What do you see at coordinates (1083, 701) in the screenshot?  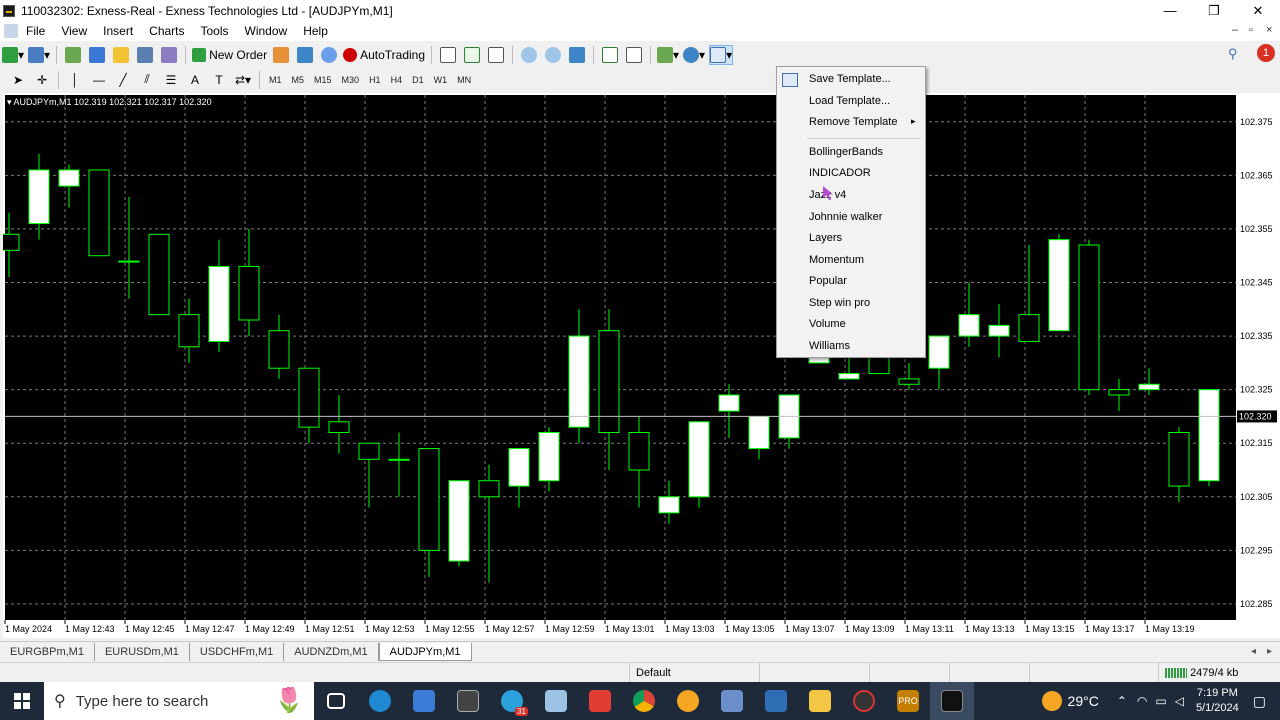 I see `weather-temp: 29°C` at bounding box center [1083, 701].